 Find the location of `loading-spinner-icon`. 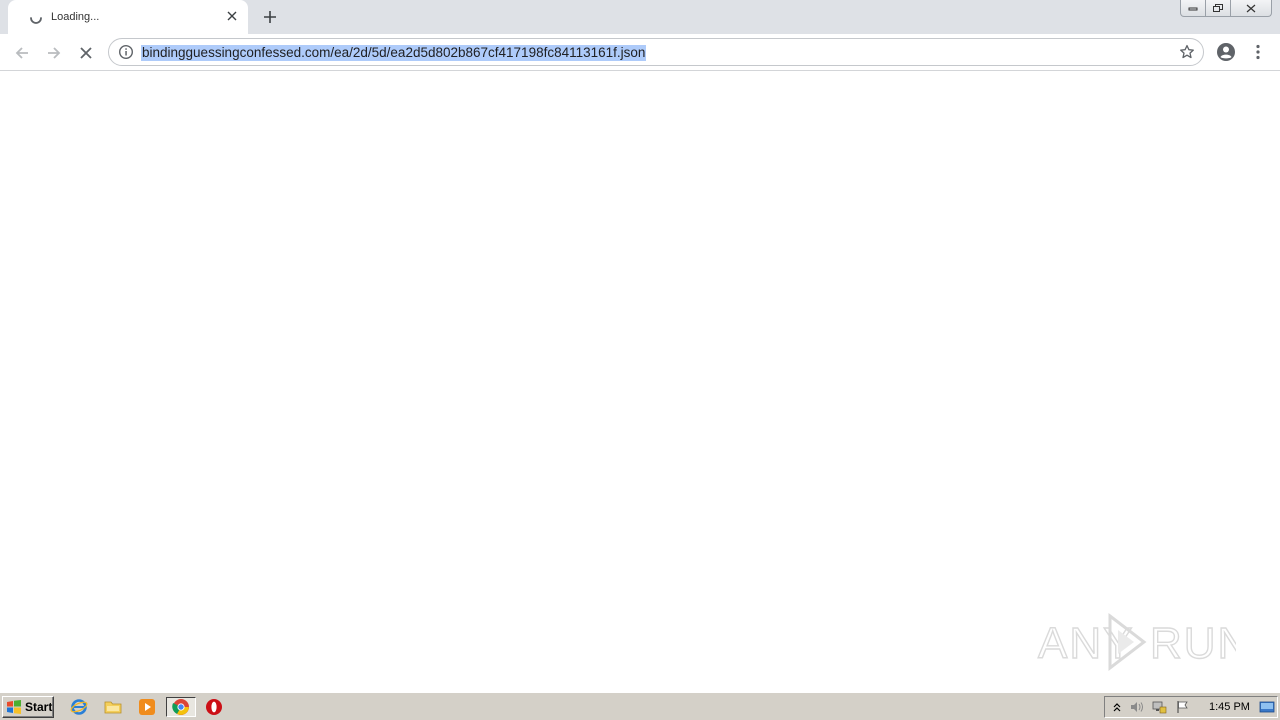

loading-spinner-icon is located at coordinates (36, 18).